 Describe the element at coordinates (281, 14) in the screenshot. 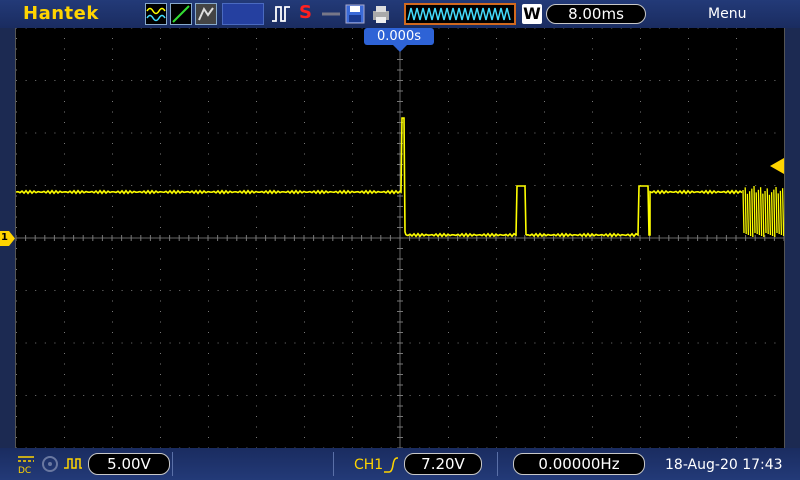

I see `trigger-edge-icon` at that location.